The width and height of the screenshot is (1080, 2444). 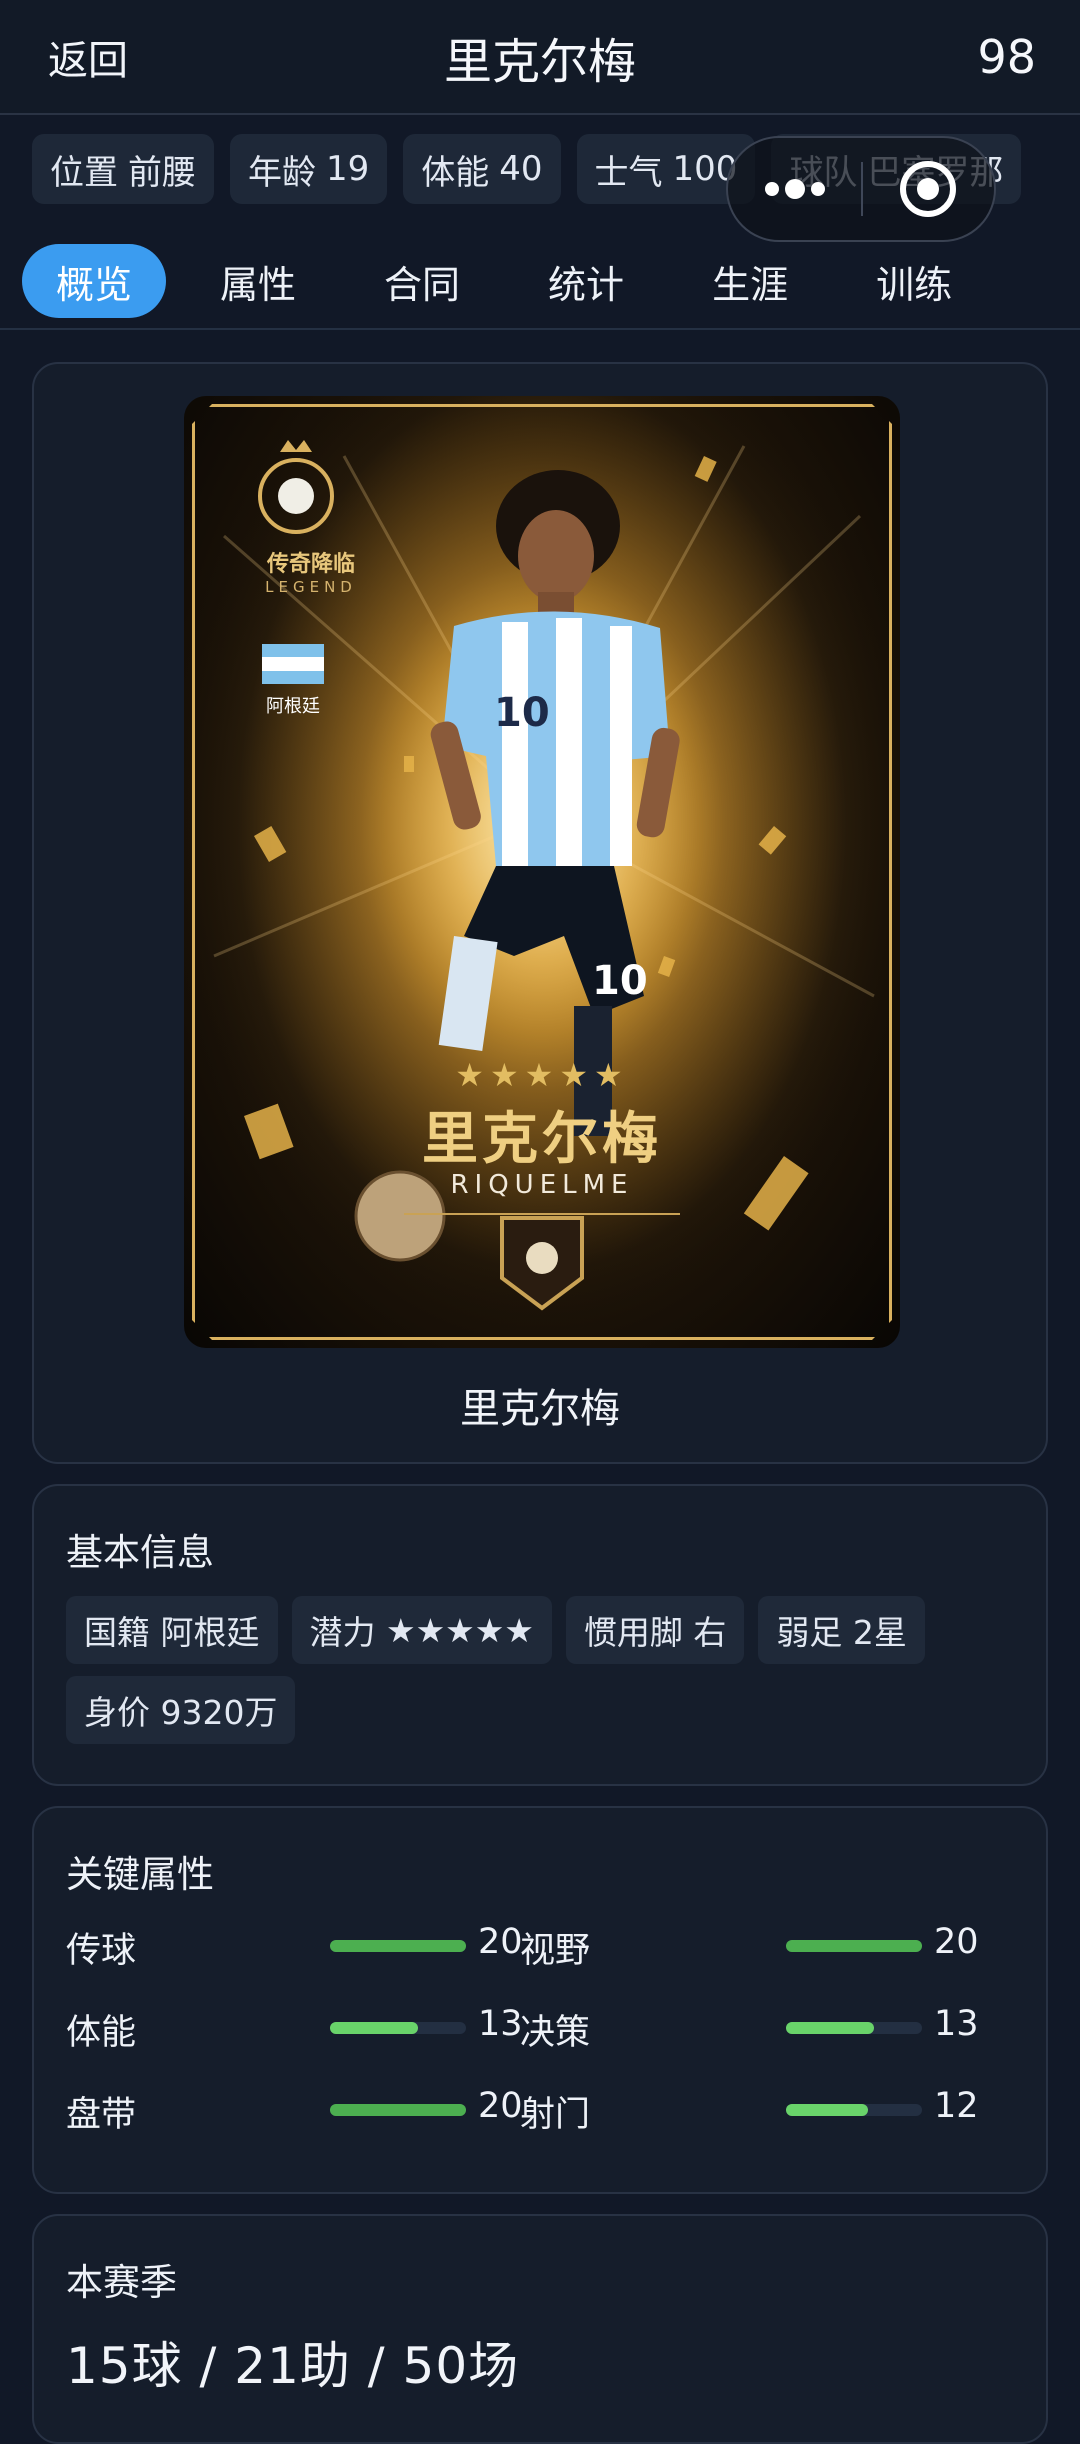 I want to click on flag-label: 阿根廷, so click(x=293, y=706).